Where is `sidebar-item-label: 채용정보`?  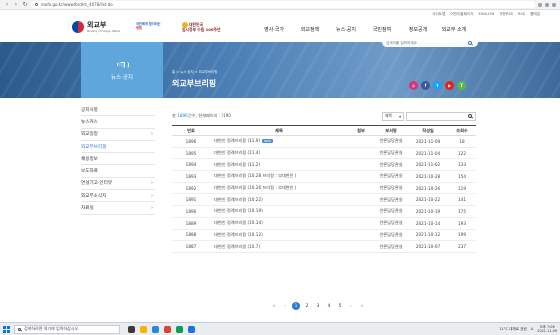 sidebar-item-label: 채용정보 is located at coordinates (89, 159).